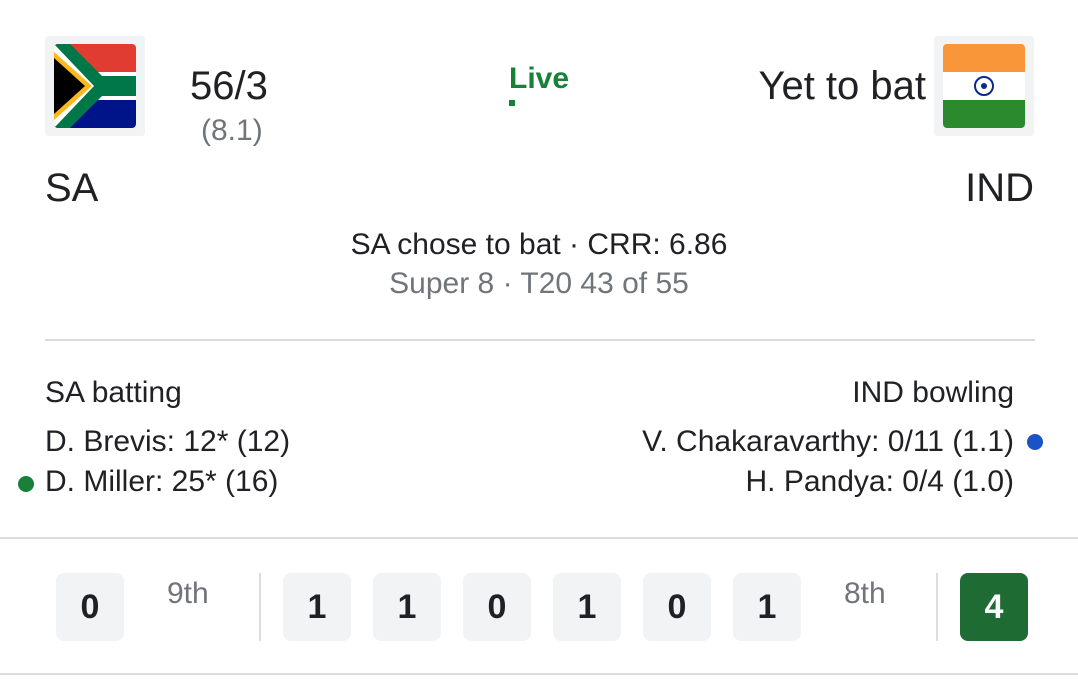 The image size is (1078, 681). What do you see at coordinates (162, 481) in the screenshot?
I see `batter-row: D. Miller: 25* (16)` at bounding box center [162, 481].